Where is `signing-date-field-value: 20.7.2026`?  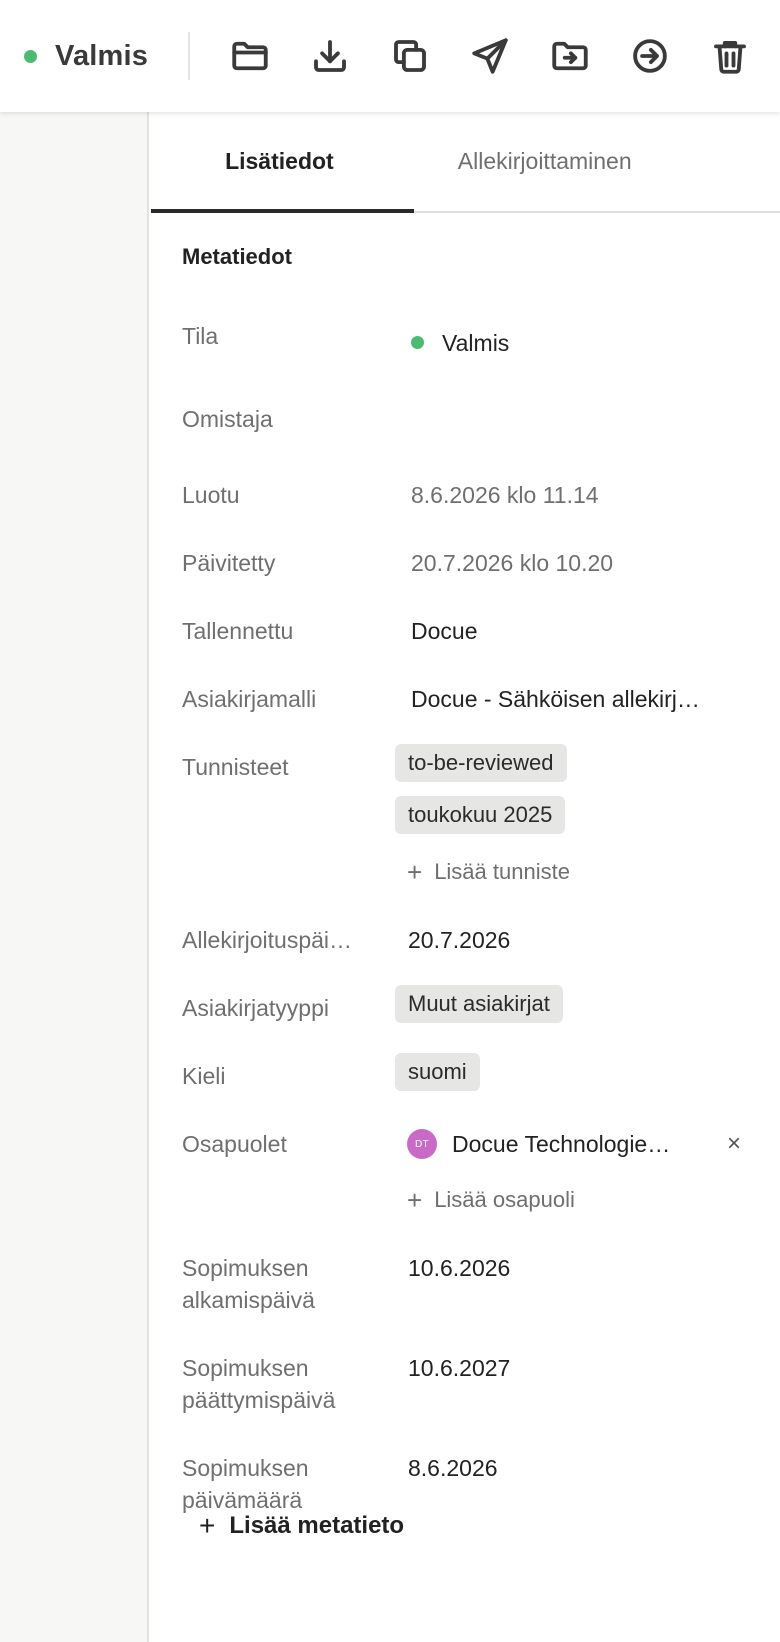 signing-date-field-value: 20.7.2026 is located at coordinates (459, 940).